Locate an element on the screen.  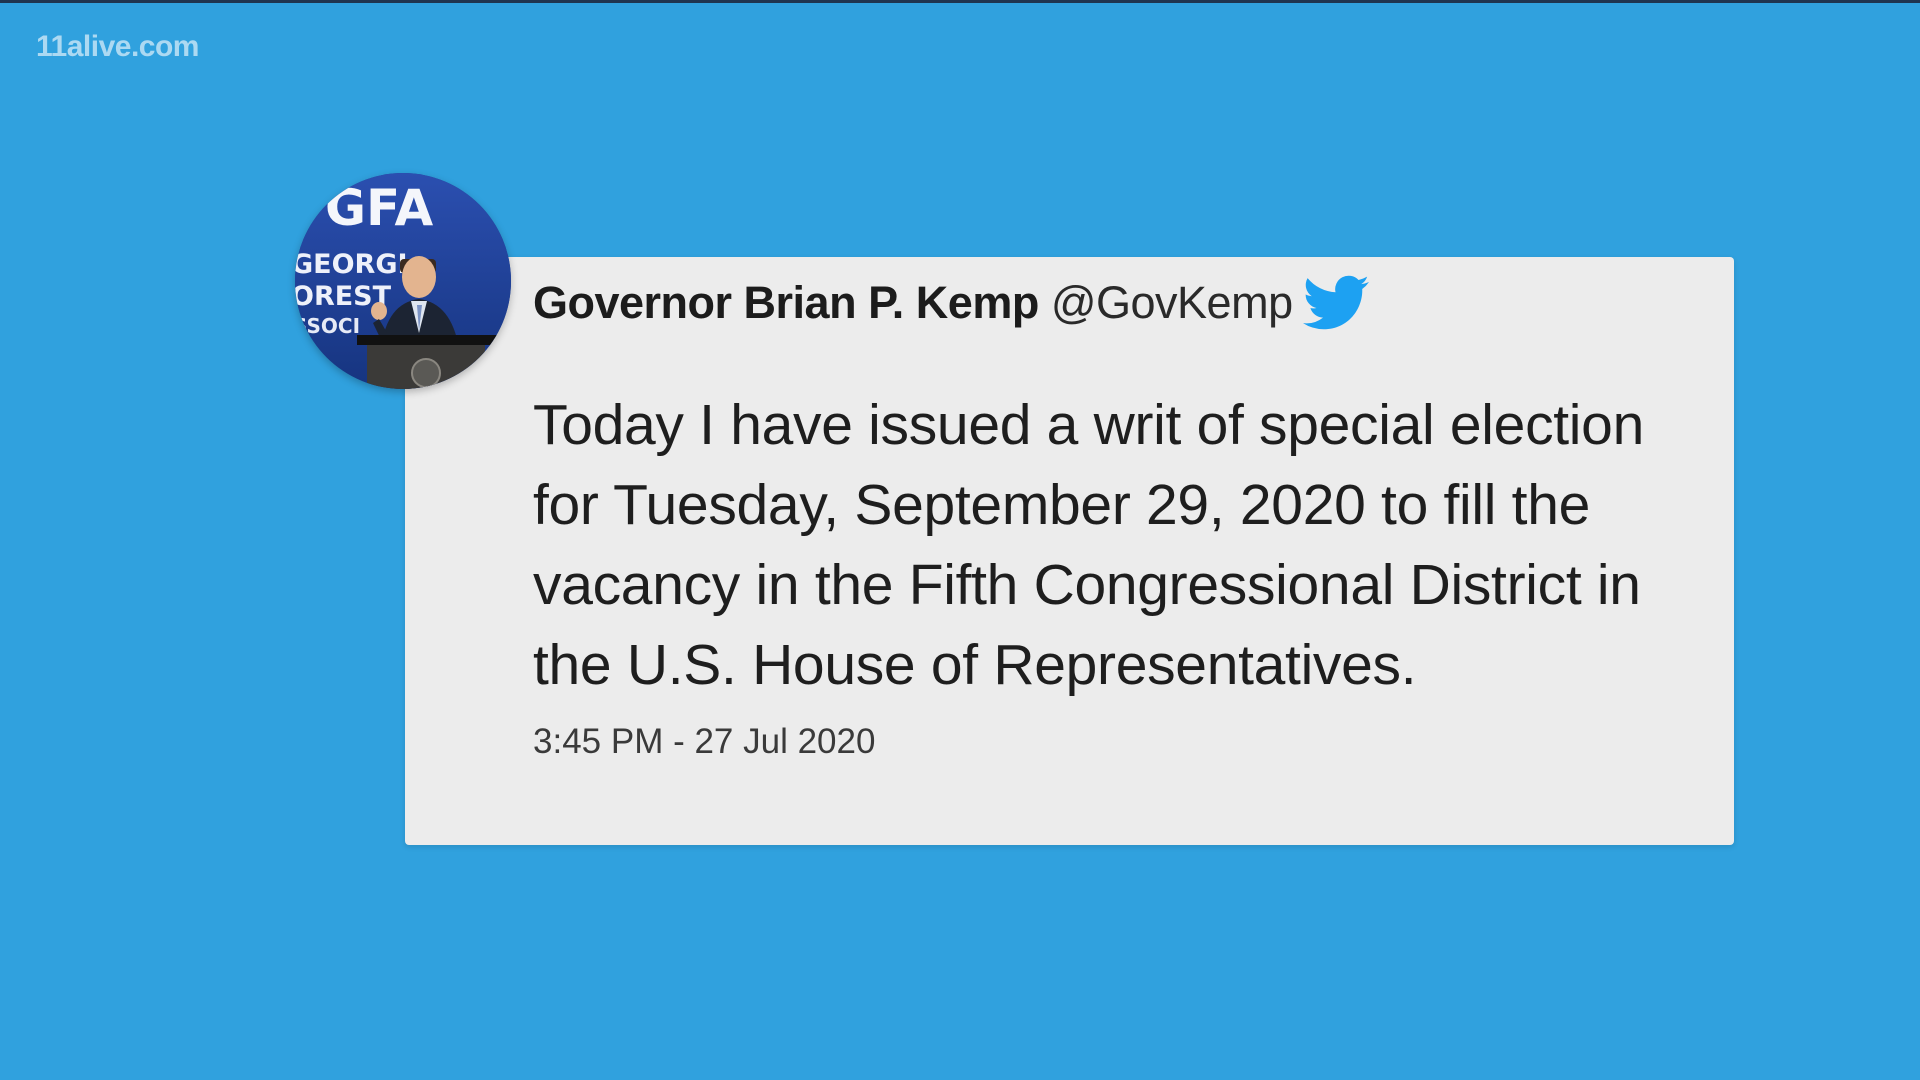
tweet-timestamp: 3:45 PM - 27 Jul 2020 is located at coordinates (704, 741).